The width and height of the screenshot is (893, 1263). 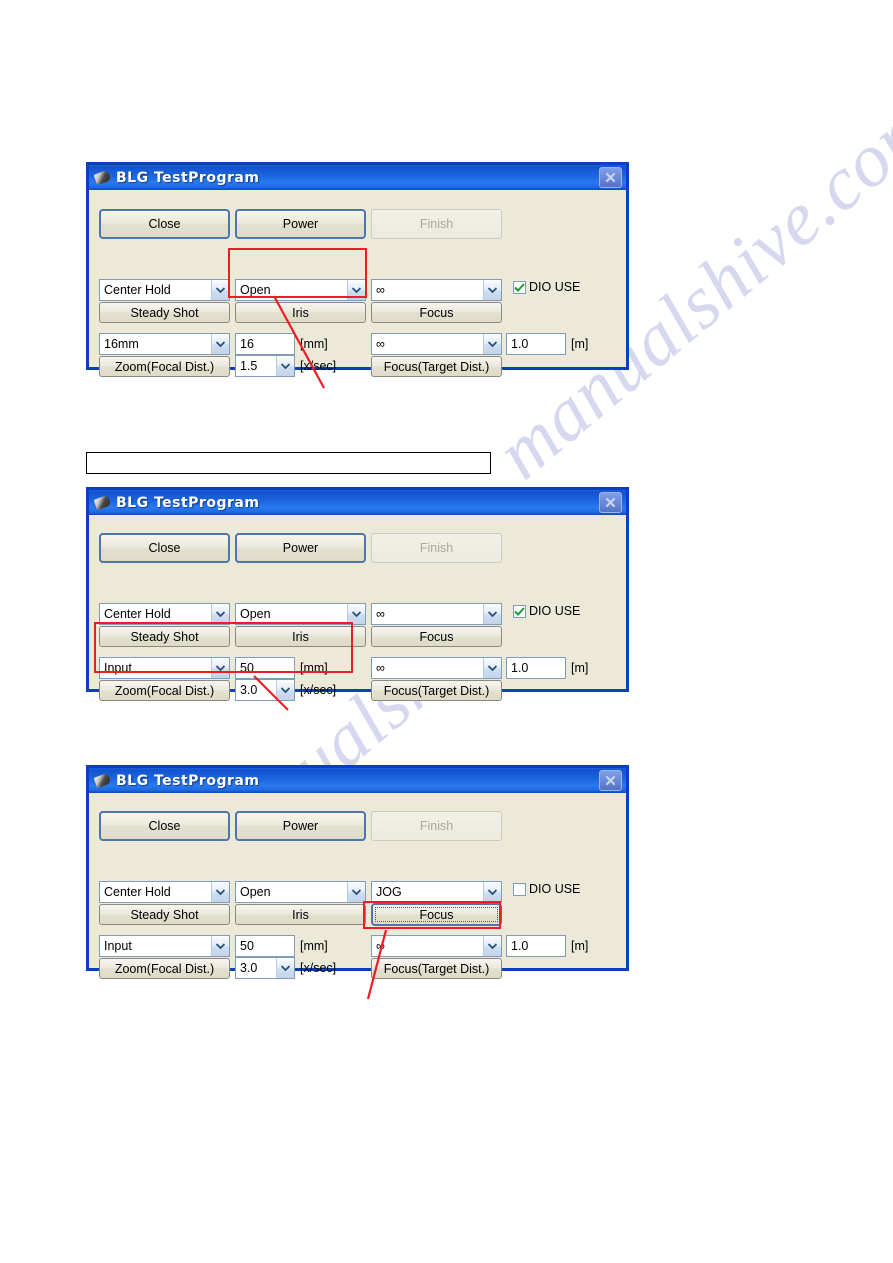 What do you see at coordinates (249, 366) in the screenshot?
I see `combo-value: 1.5` at bounding box center [249, 366].